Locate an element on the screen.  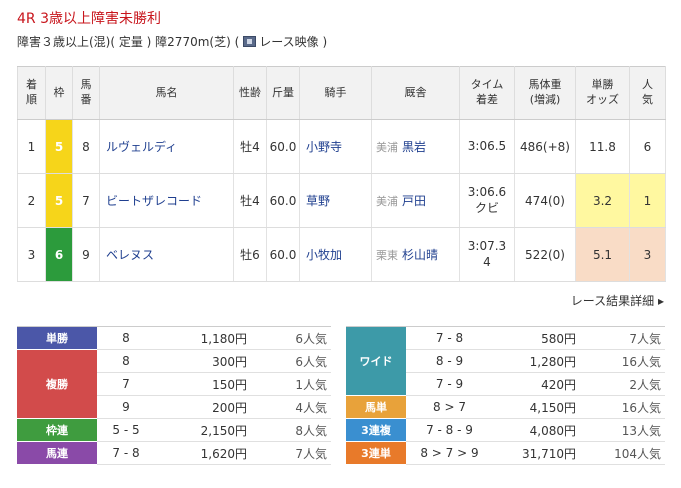
bet-type-label: 複勝 is located at coordinates (57, 384).